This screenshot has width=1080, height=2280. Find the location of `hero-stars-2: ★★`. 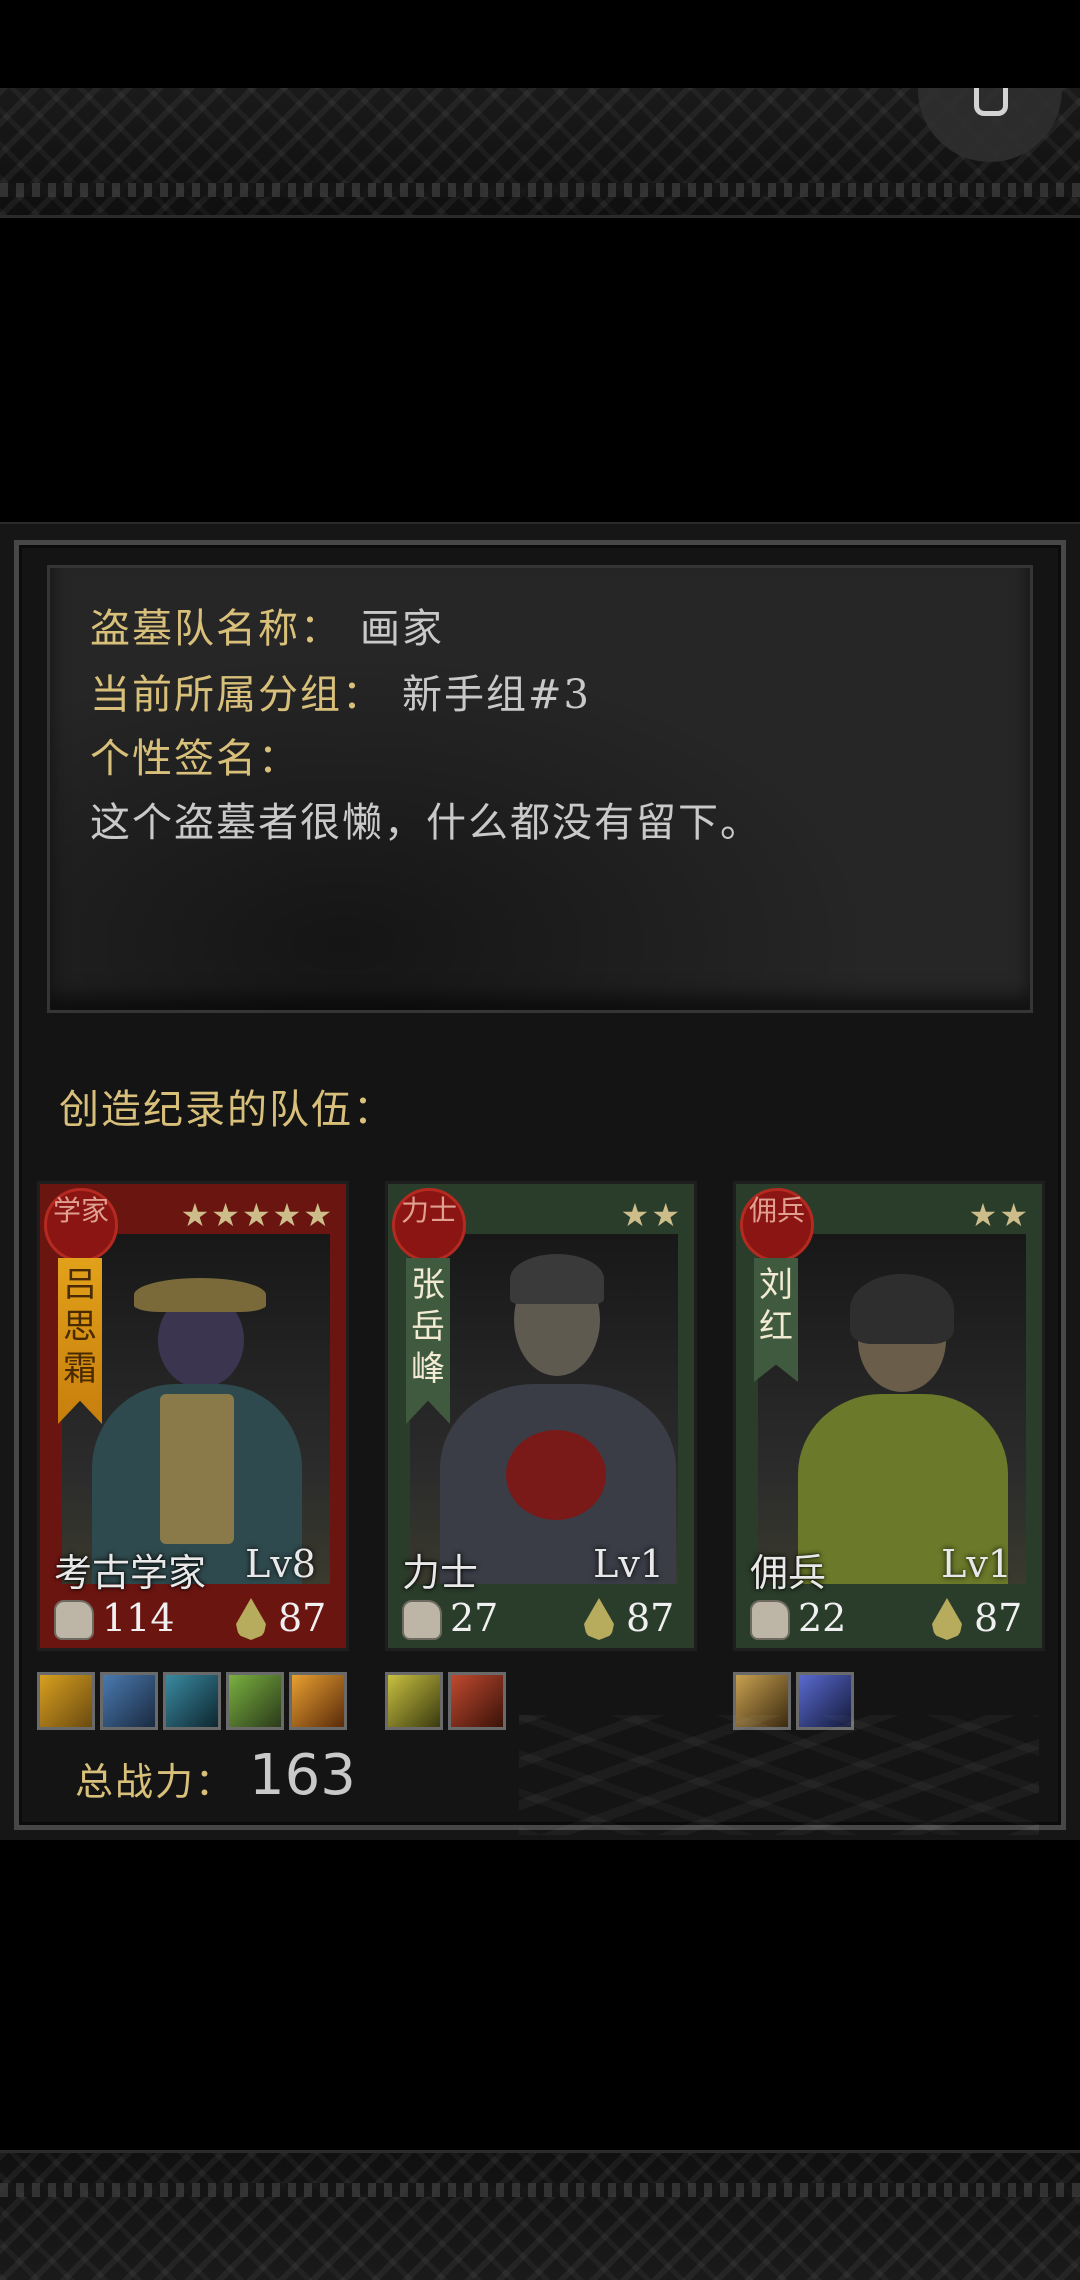

hero-stars-2: ★★ is located at coordinates (651, 1215).